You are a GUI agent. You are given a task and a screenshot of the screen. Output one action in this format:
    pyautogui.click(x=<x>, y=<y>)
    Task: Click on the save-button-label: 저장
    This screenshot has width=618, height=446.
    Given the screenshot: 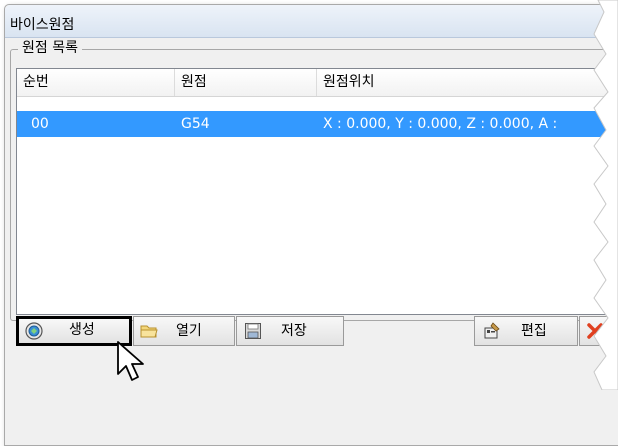 What is the action you would take?
    pyautogui.click(x=294, y=331)
    